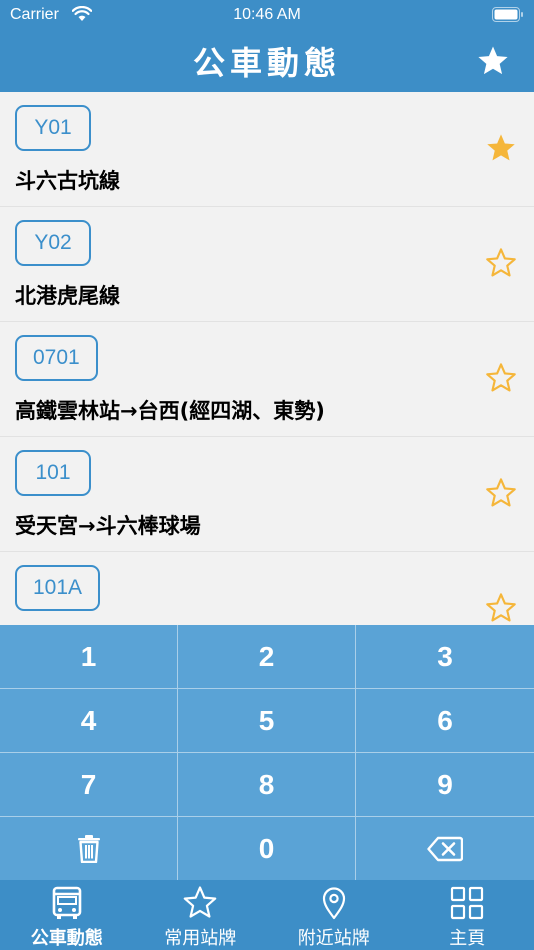 This screenshot has height=950, width=534. I want to click on route-name: 北港虎尾線, so click(67, 296).